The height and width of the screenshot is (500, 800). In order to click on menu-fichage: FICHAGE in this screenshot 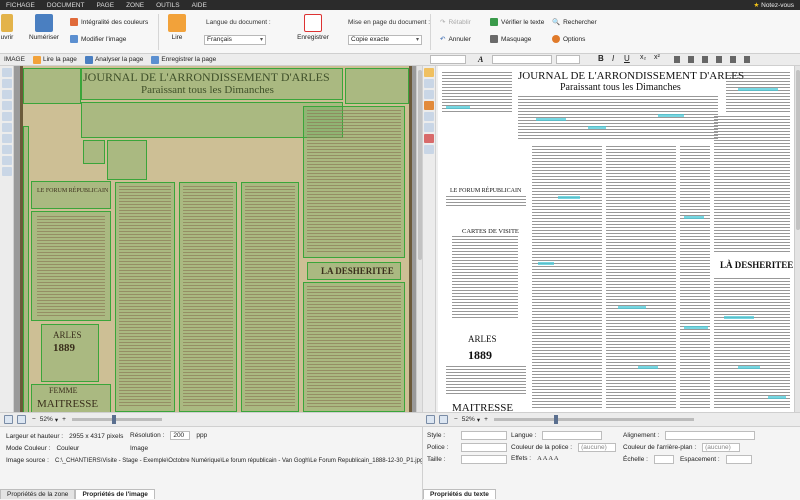, I will do `click(20, 5)`.